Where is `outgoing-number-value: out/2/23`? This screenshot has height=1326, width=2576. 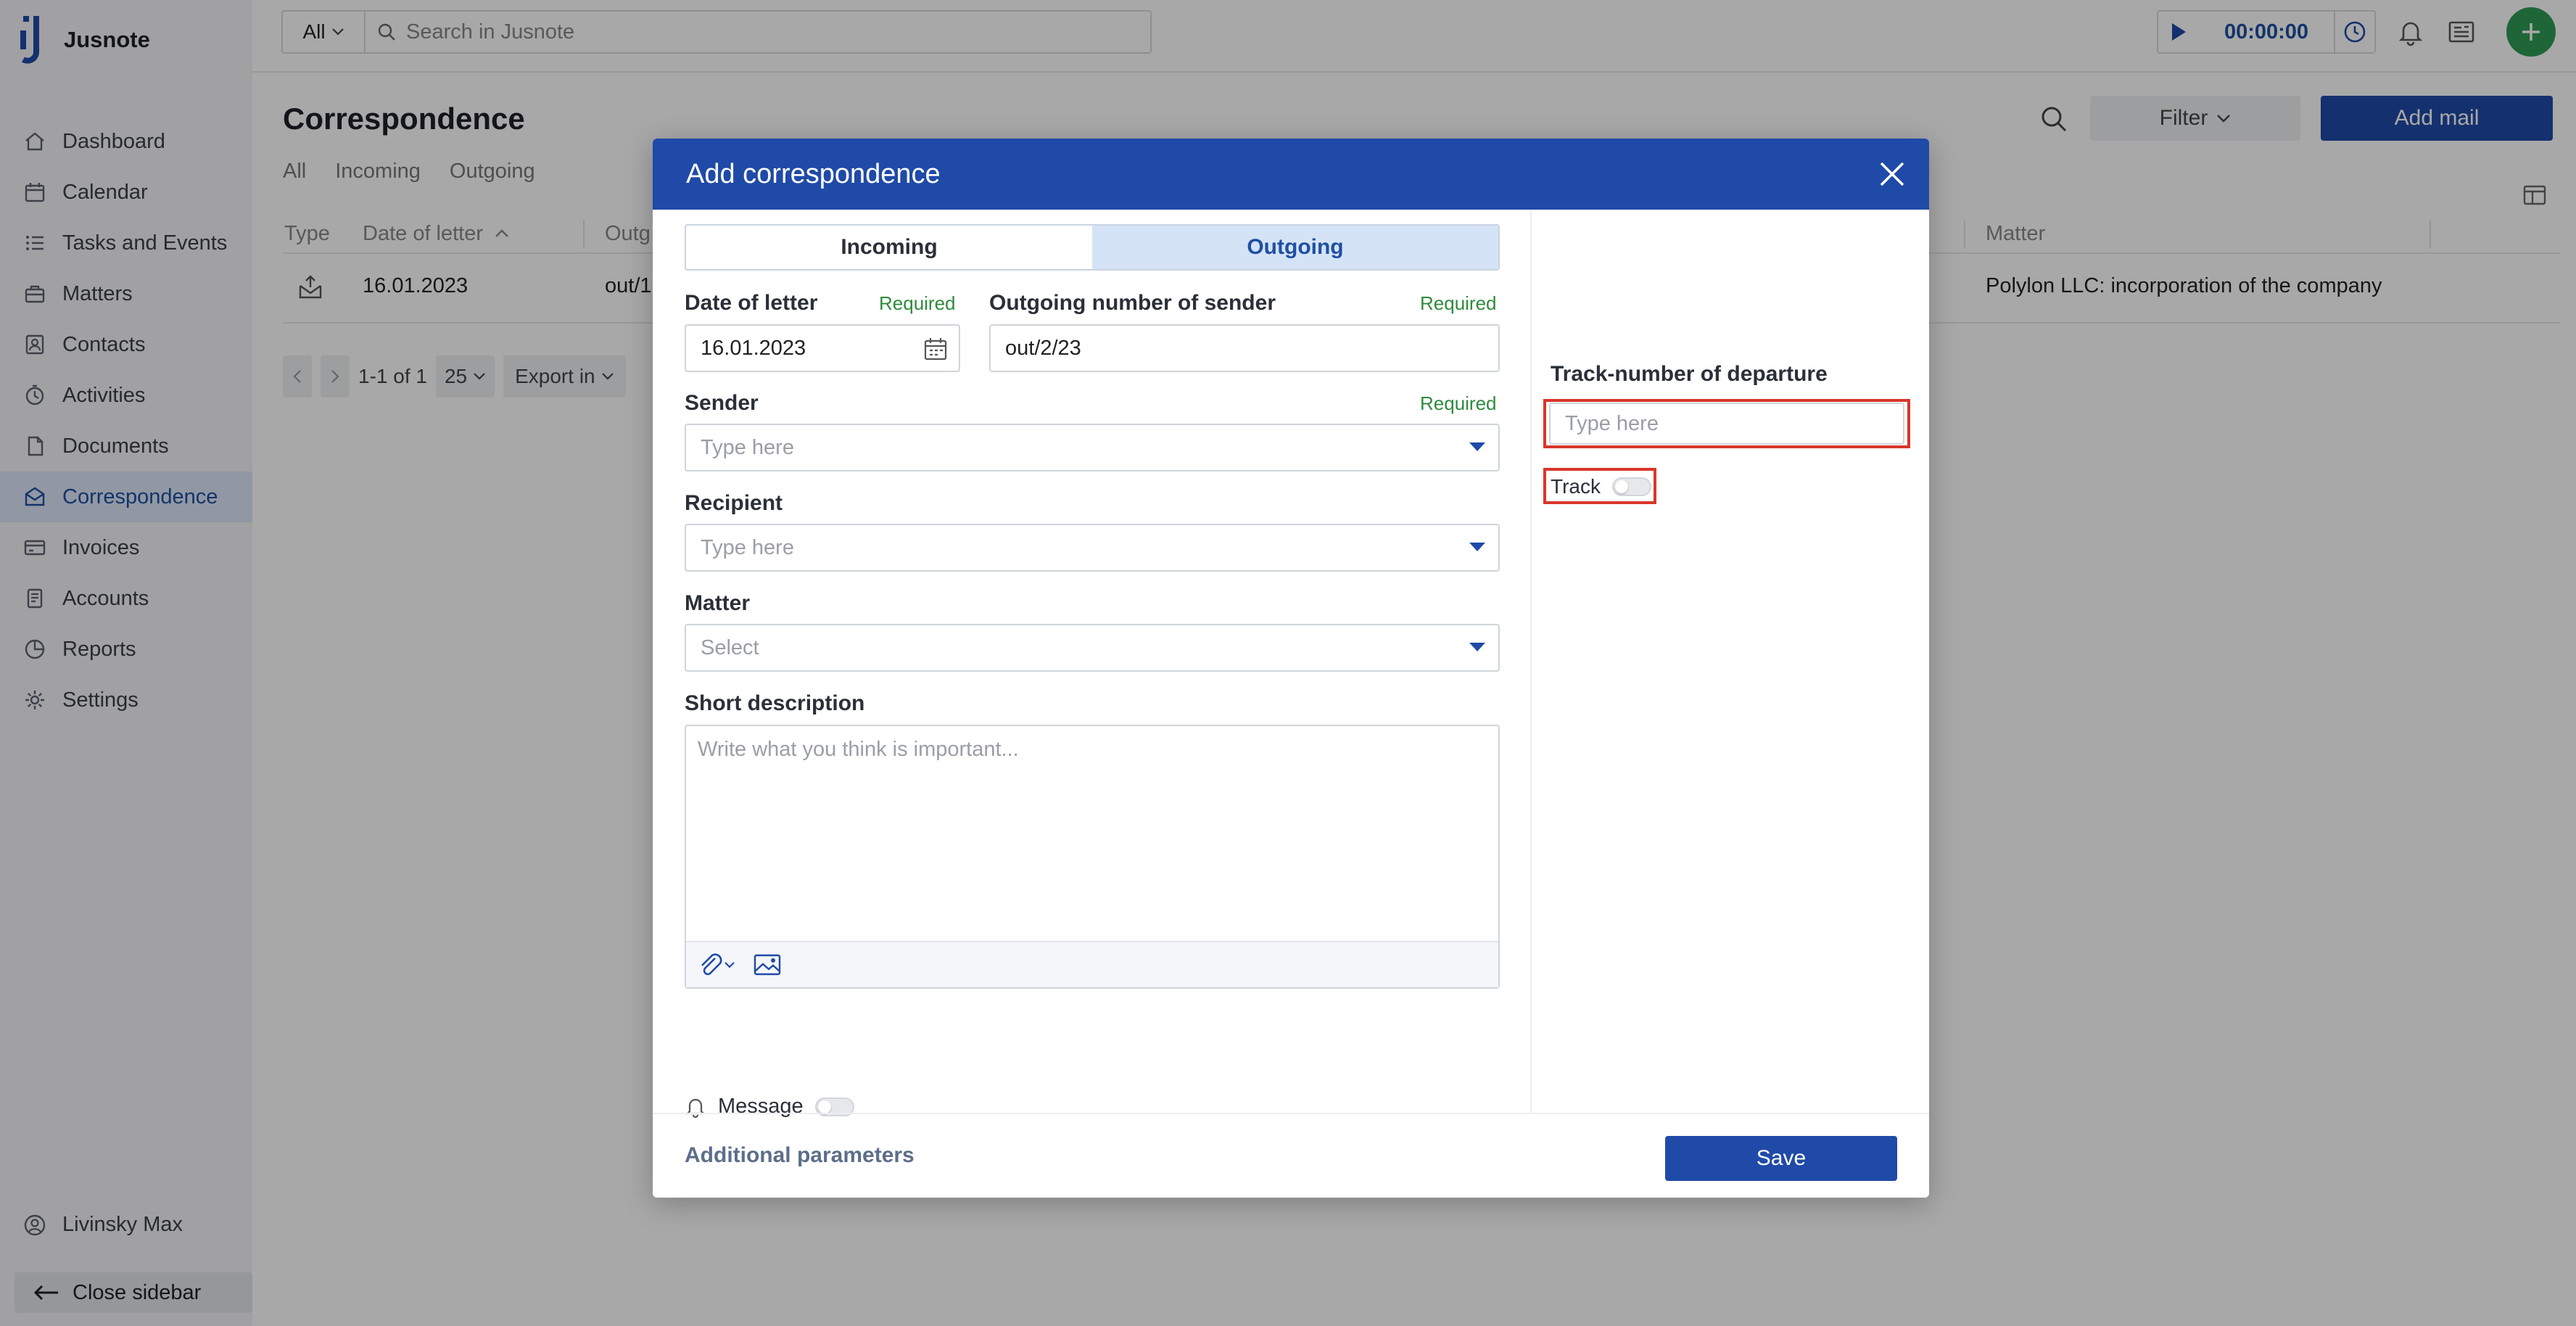 outgoing-number-value: out/2/23 is located at coordinates (1043, 348).